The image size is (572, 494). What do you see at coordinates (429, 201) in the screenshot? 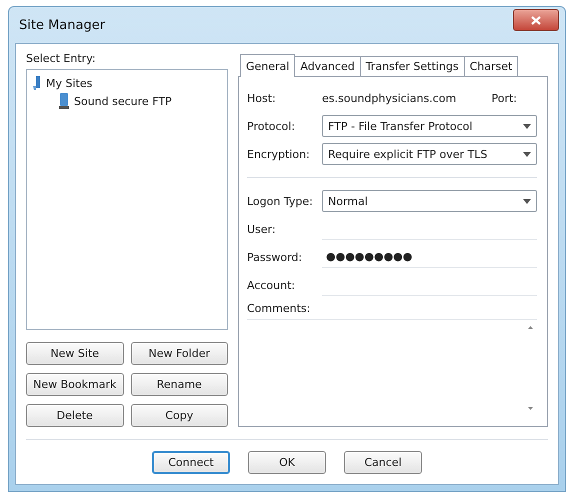
I see `dropdown: Normal` at bounding box center [429, 201].